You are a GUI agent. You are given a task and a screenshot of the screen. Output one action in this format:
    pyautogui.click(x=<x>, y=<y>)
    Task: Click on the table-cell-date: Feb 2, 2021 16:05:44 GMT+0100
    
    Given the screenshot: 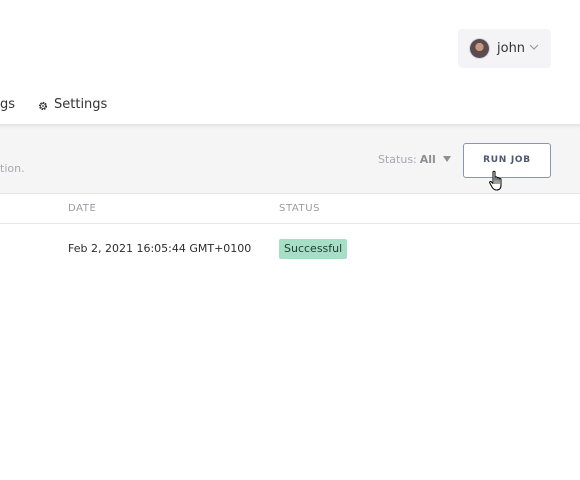 What is the action you would take?
    pyautogui.click(x=160, y=248)
    